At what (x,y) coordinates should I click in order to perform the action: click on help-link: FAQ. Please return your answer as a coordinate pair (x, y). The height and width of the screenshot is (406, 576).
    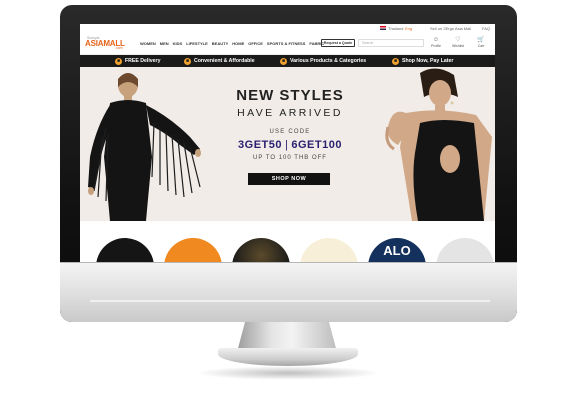
    Looking at the image, I should click on (486, 28).